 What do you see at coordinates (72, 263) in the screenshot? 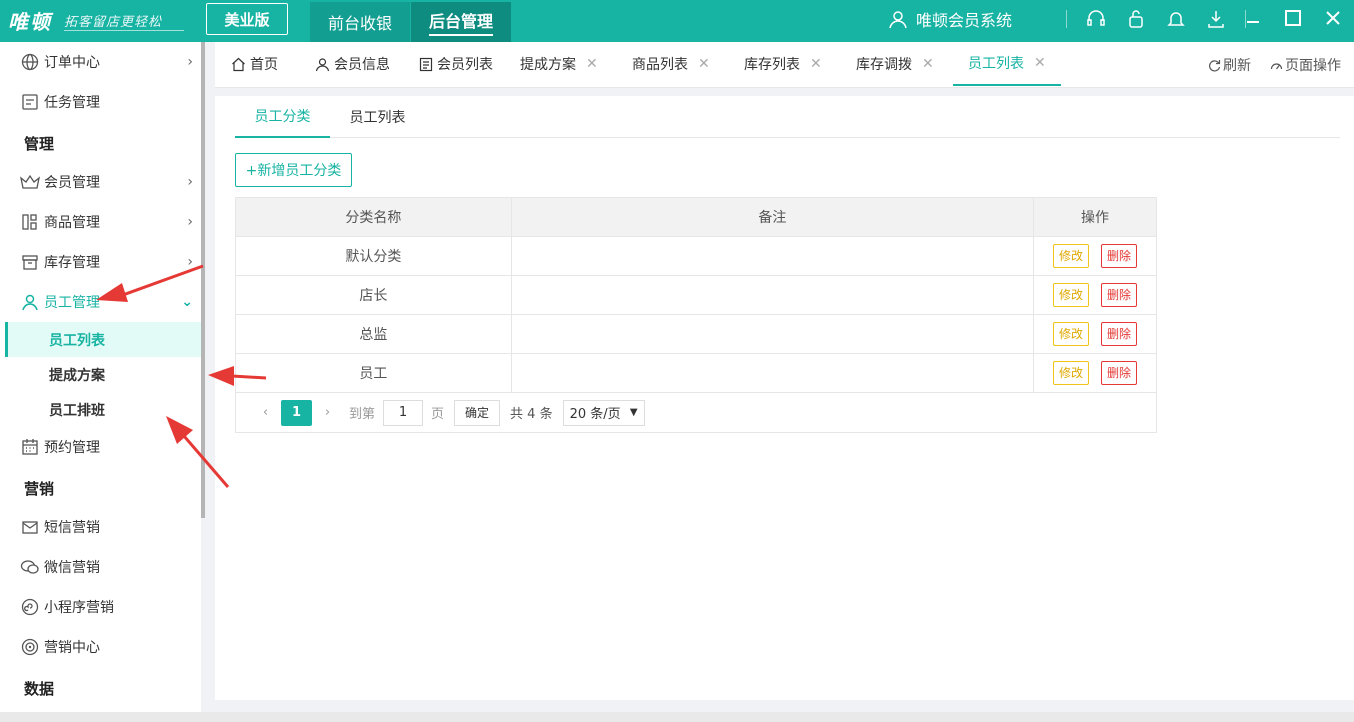
I see `sidebar-item-label: 库存管理` at bounding box center [72, 263].